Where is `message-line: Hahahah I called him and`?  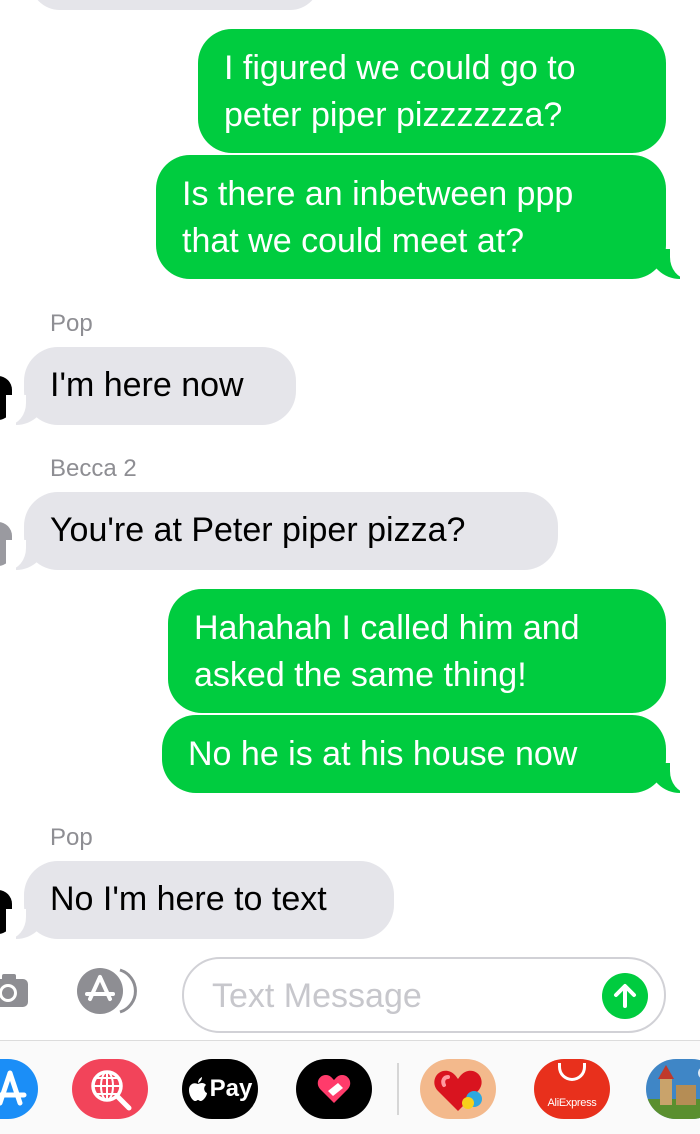
message-line: Hahahah I called him and is located at coordinates (387, 628).